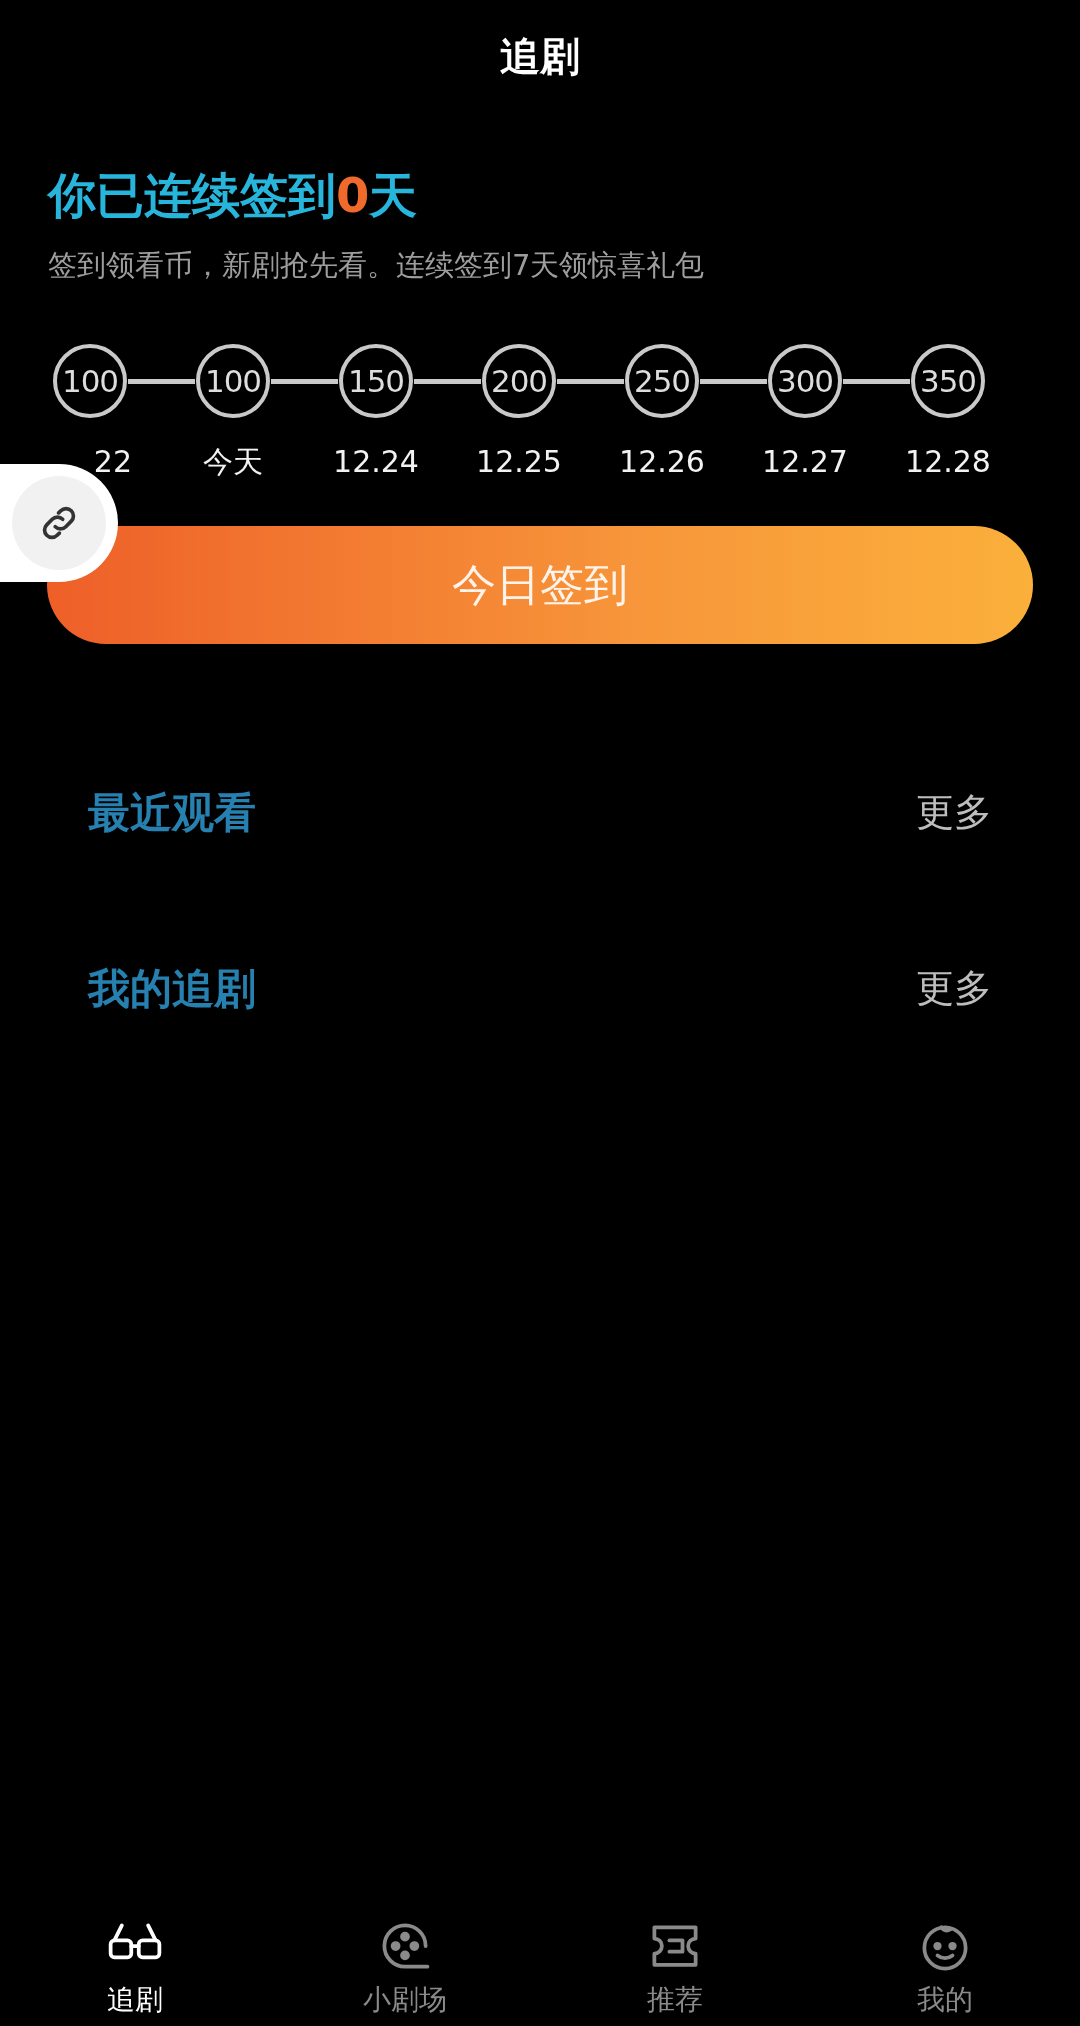 This screenshot has width=1080, height=2026. Describe the element at coordinates (675, 1966) in the screenshot. I see `nav-tab: 推荐` at that location.